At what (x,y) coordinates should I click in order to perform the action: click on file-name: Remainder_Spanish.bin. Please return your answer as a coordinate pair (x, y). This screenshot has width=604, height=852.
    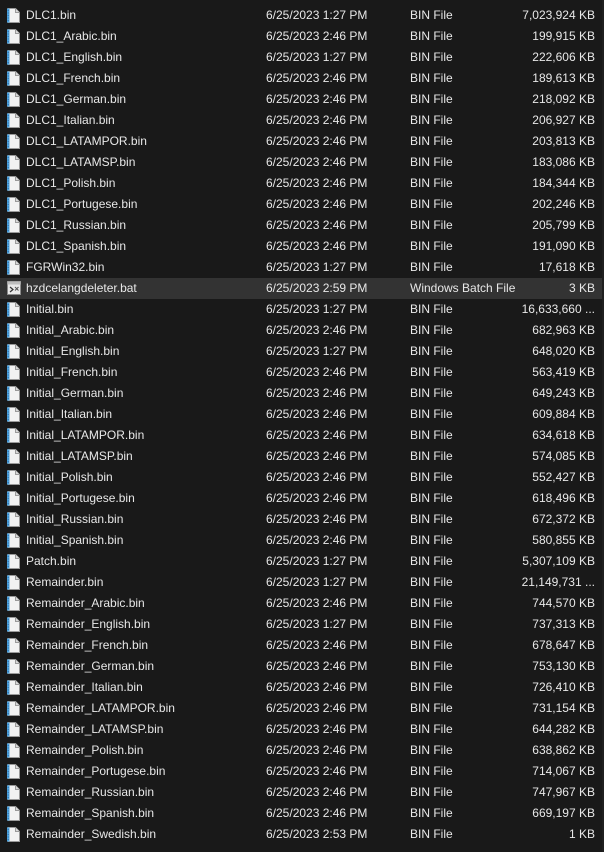
    Looking at the image, I should click on (90, 813).